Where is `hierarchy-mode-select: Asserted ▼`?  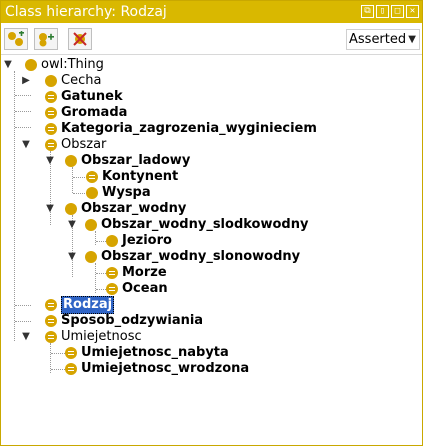 hierarchy-mode-select: Asserted ▼ is located at coordinates (383, 39).